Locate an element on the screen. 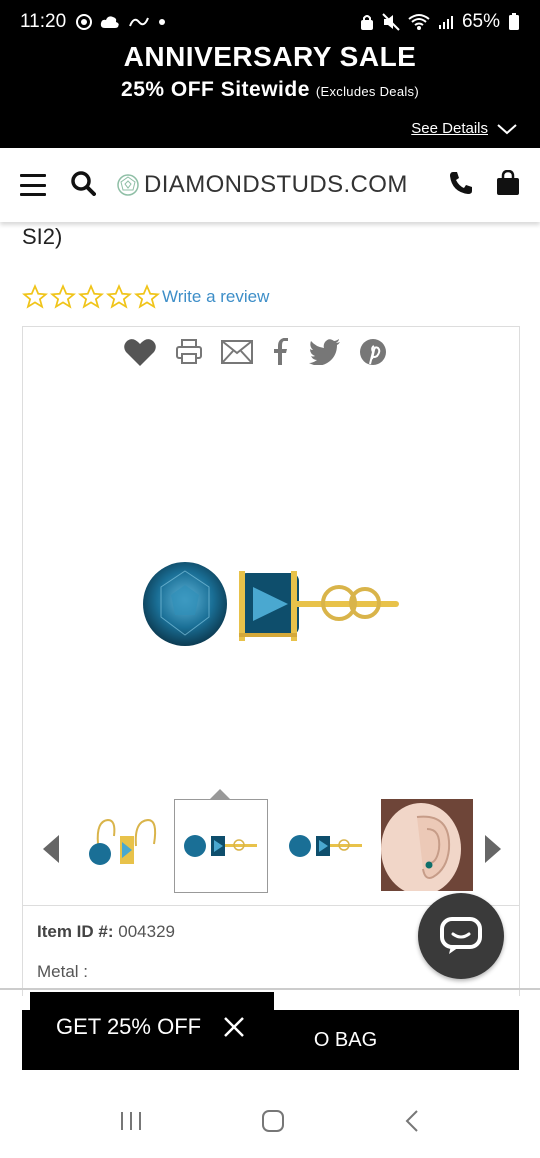  chevron-left-icon is located at coordinates (51, 851).